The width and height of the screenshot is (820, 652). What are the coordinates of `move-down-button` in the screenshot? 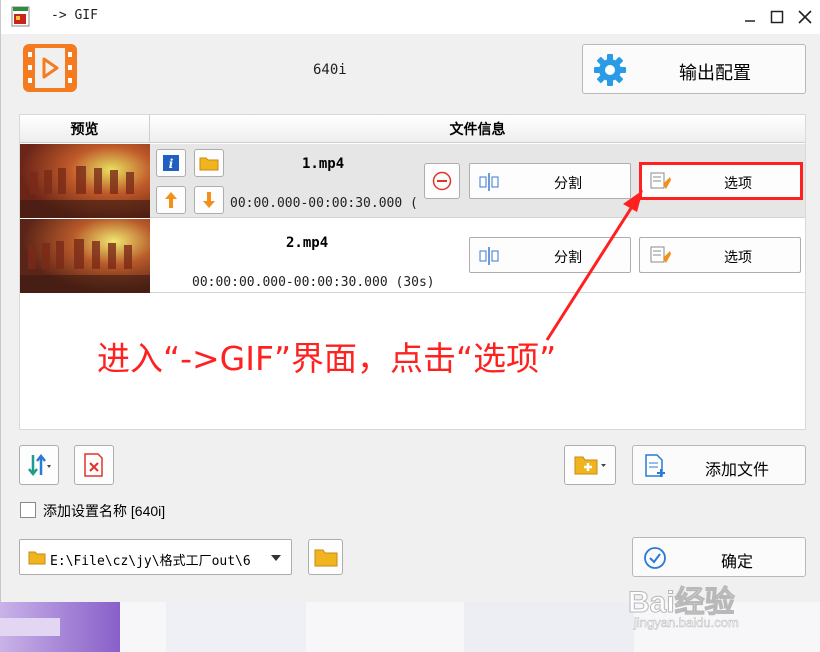 It's located at (209, 200).